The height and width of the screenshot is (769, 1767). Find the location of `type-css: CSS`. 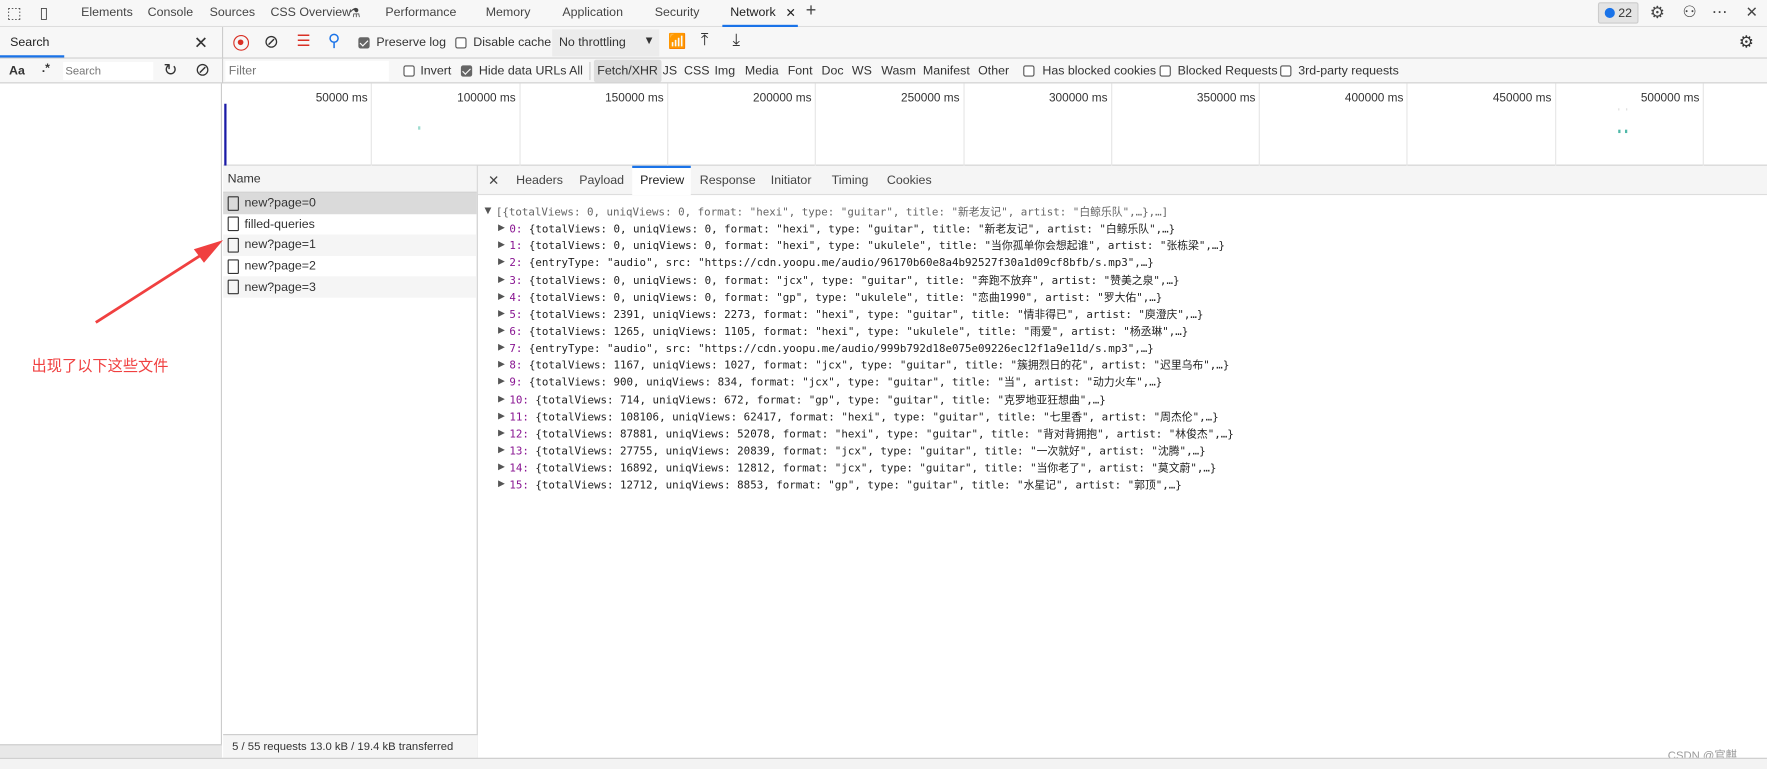

type-css: CSS is located at coordinates (696, 71).